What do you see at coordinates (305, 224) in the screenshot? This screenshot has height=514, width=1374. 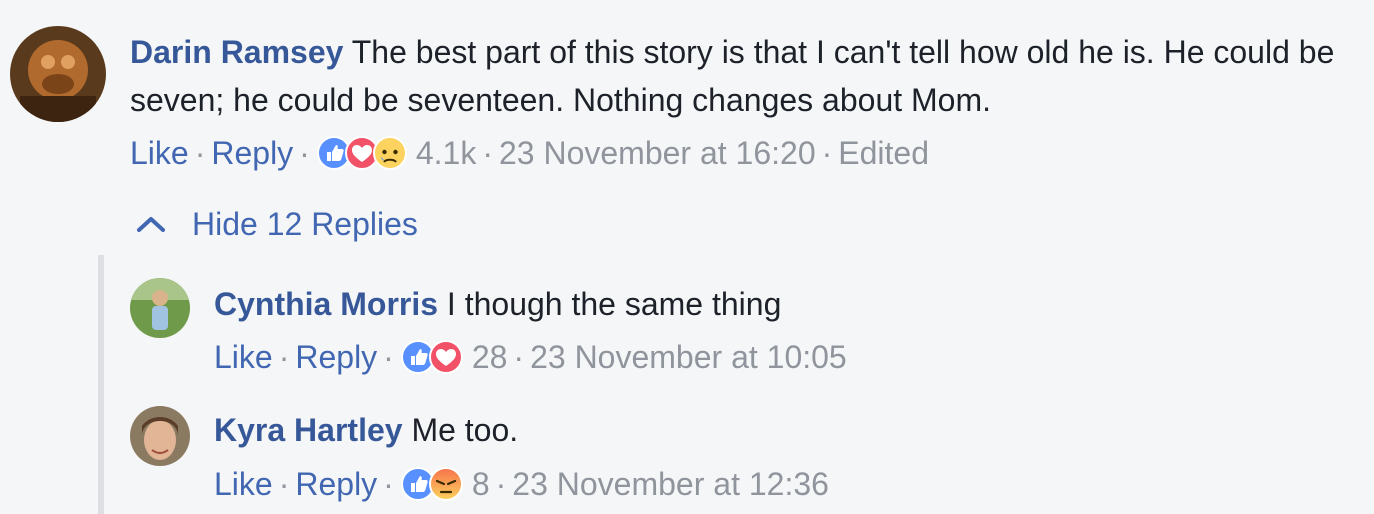 I see `hide-replies-label: Hide 12 Replies` at bounding box center [305, 224].